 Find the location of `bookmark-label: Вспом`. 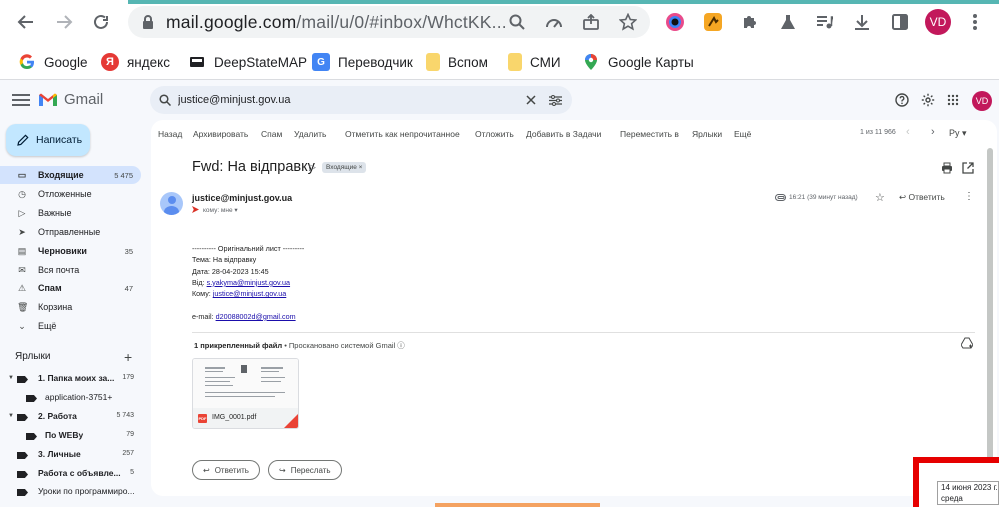

bookmark-label: Вспом is located at coordinates (468, 62).